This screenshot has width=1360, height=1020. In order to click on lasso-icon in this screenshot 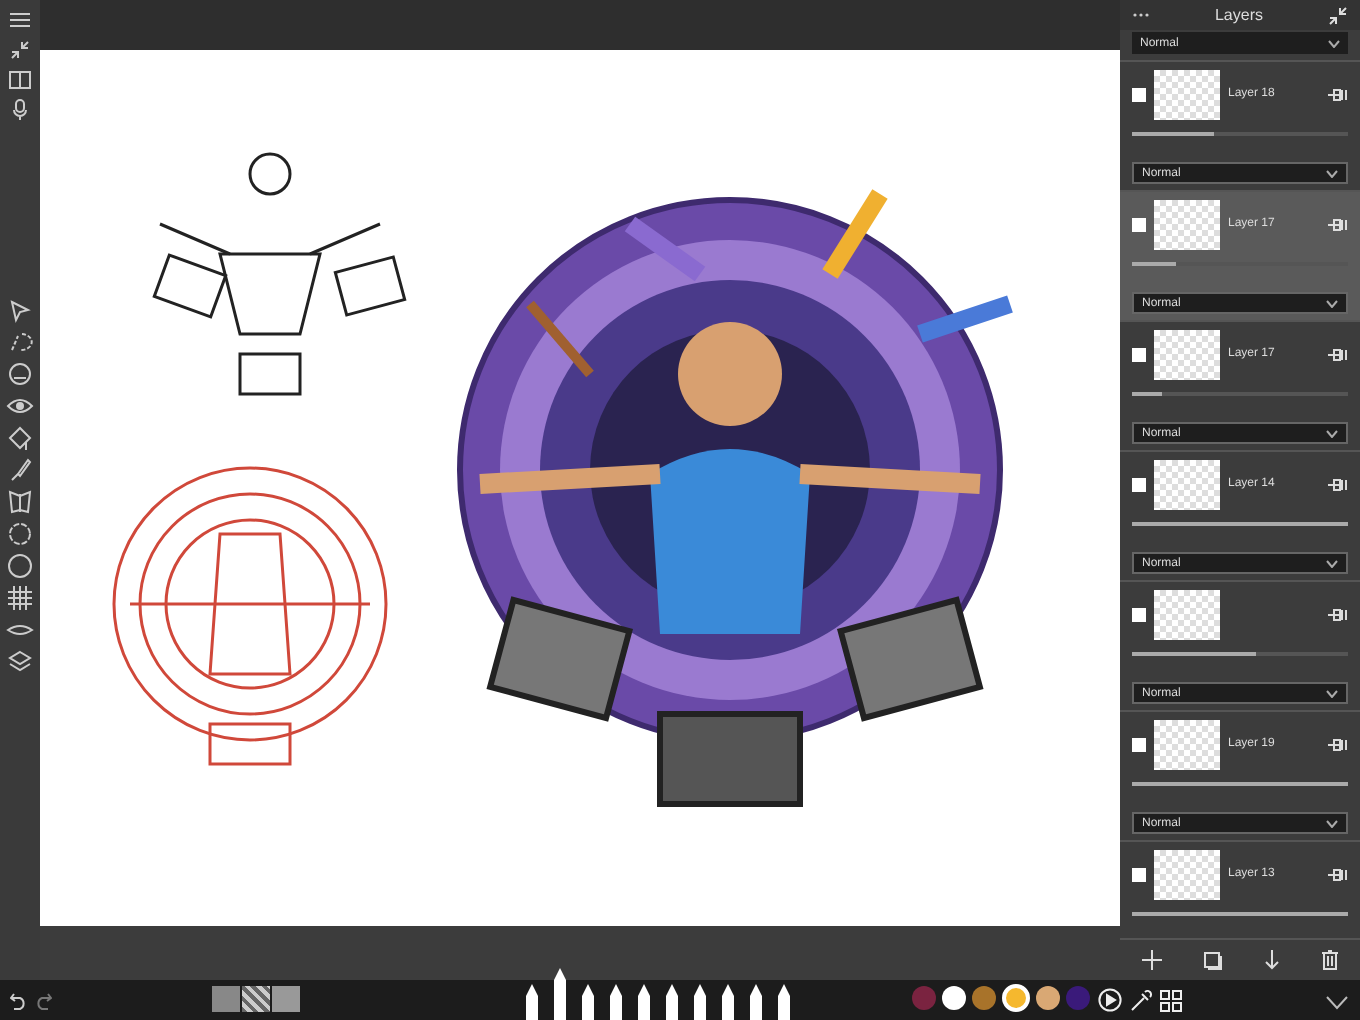, I will do `click(20, 342)`.